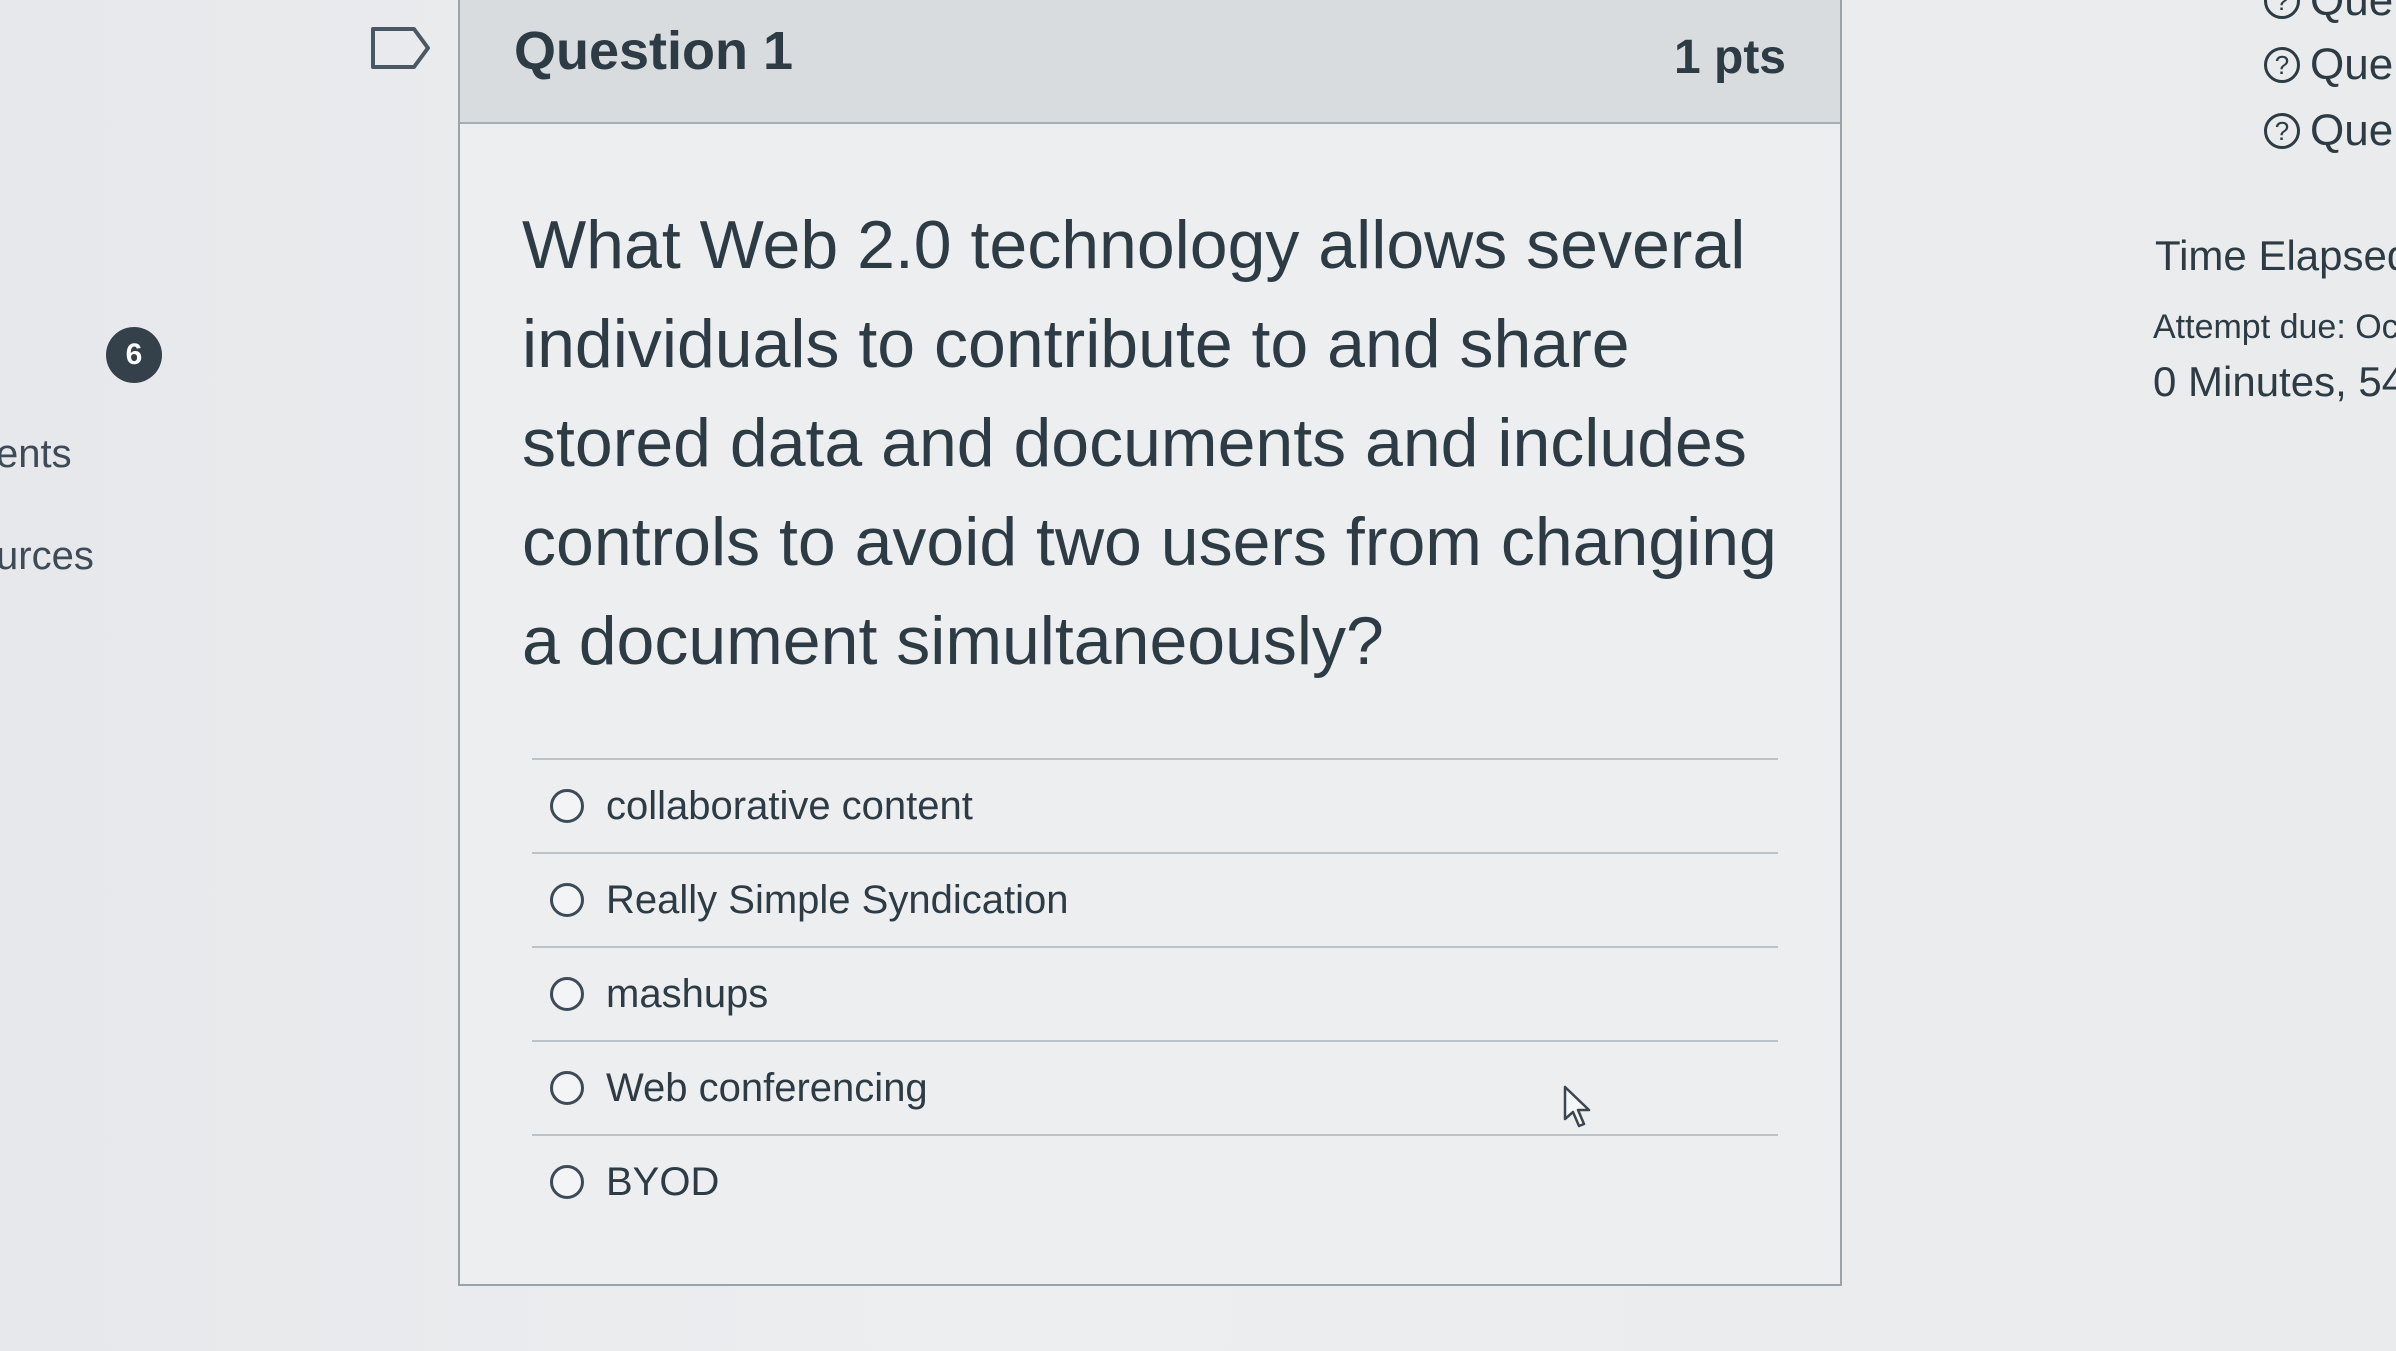  What do you see at coordinates (100, 675) in the screenshot?
I see `course-nav: 6 ents urces` at bounding box center [100, 675].